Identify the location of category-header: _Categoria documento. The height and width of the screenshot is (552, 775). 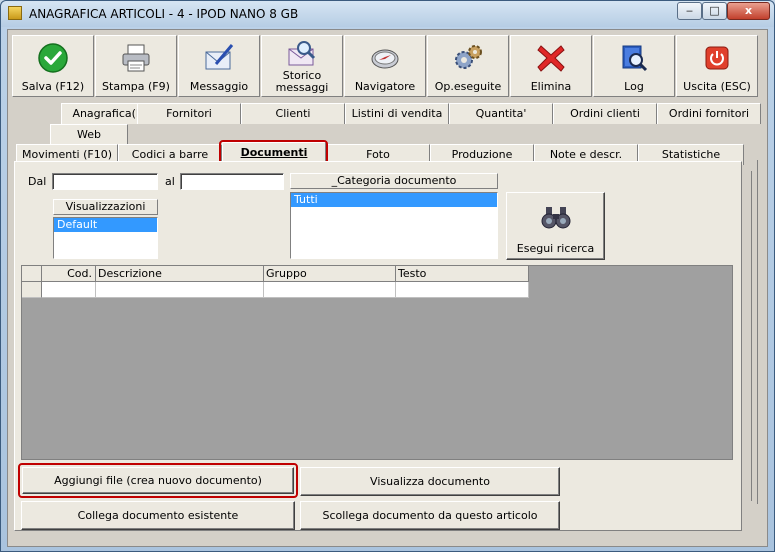
(394, 181).